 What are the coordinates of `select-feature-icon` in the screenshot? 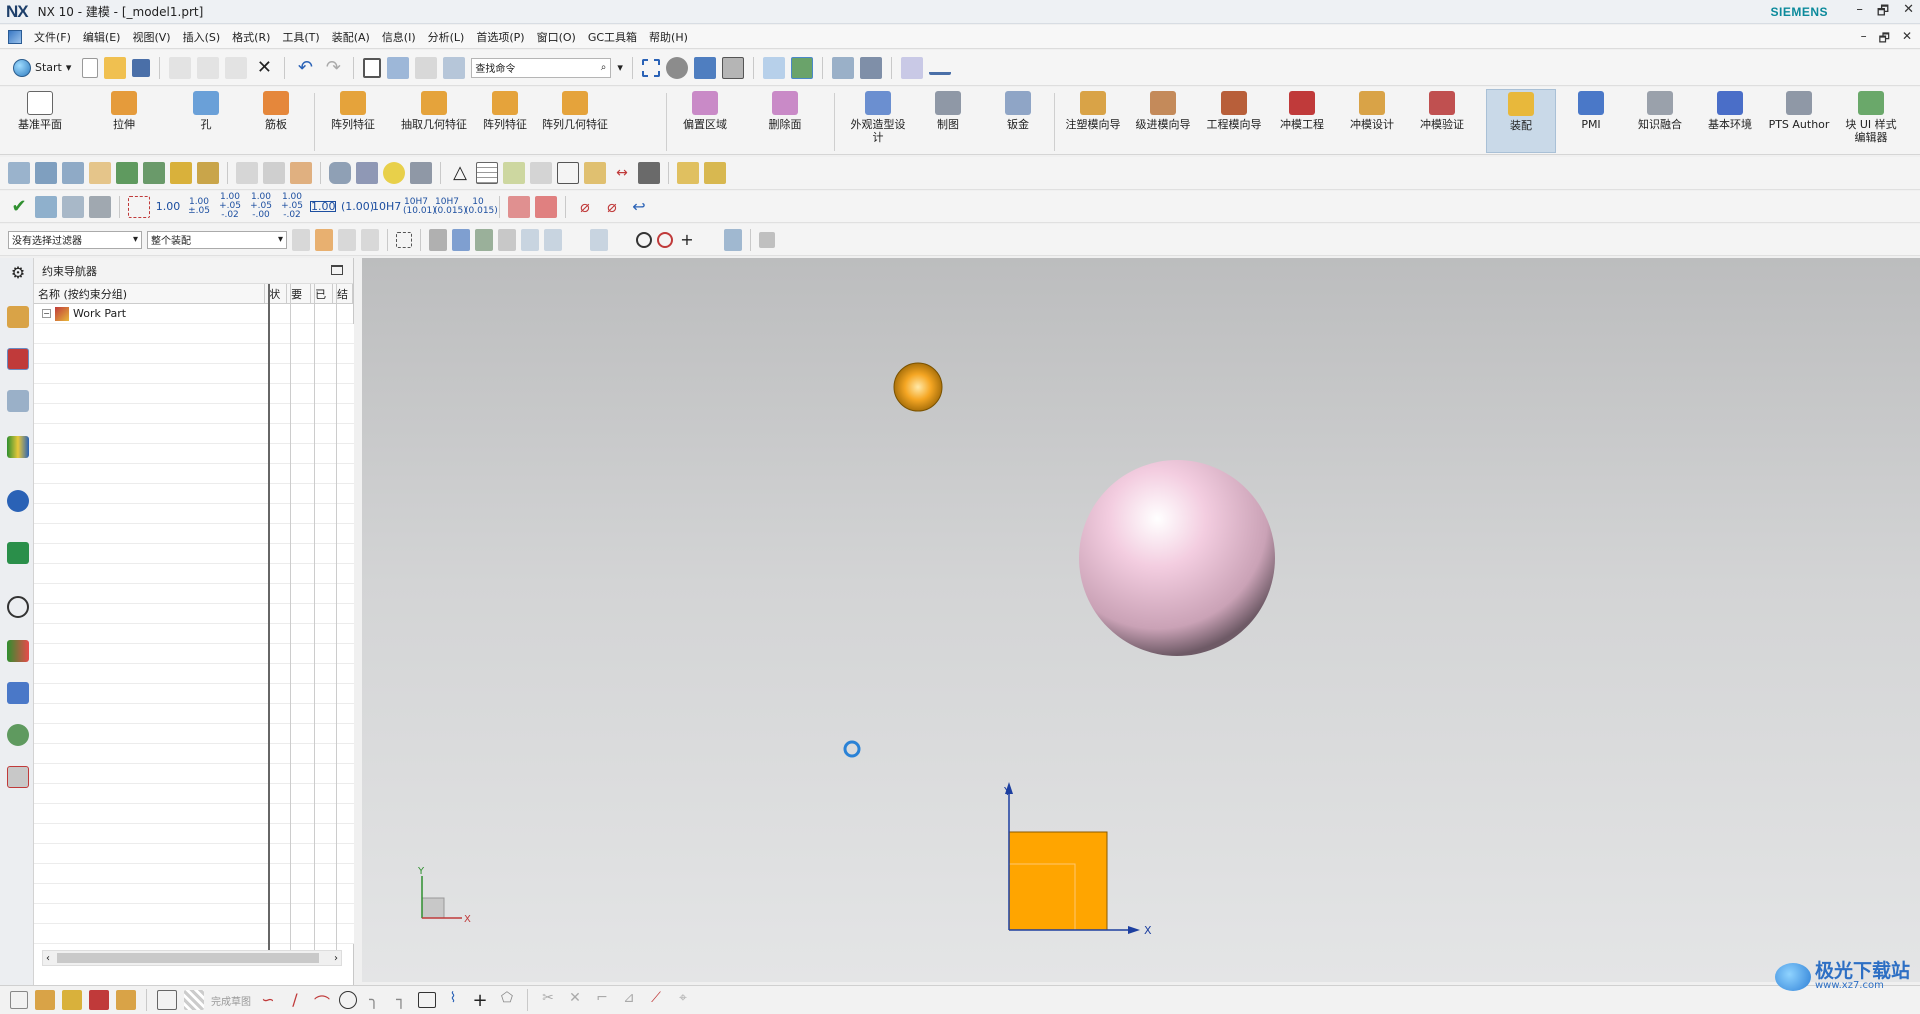 It's located at (324, 239).